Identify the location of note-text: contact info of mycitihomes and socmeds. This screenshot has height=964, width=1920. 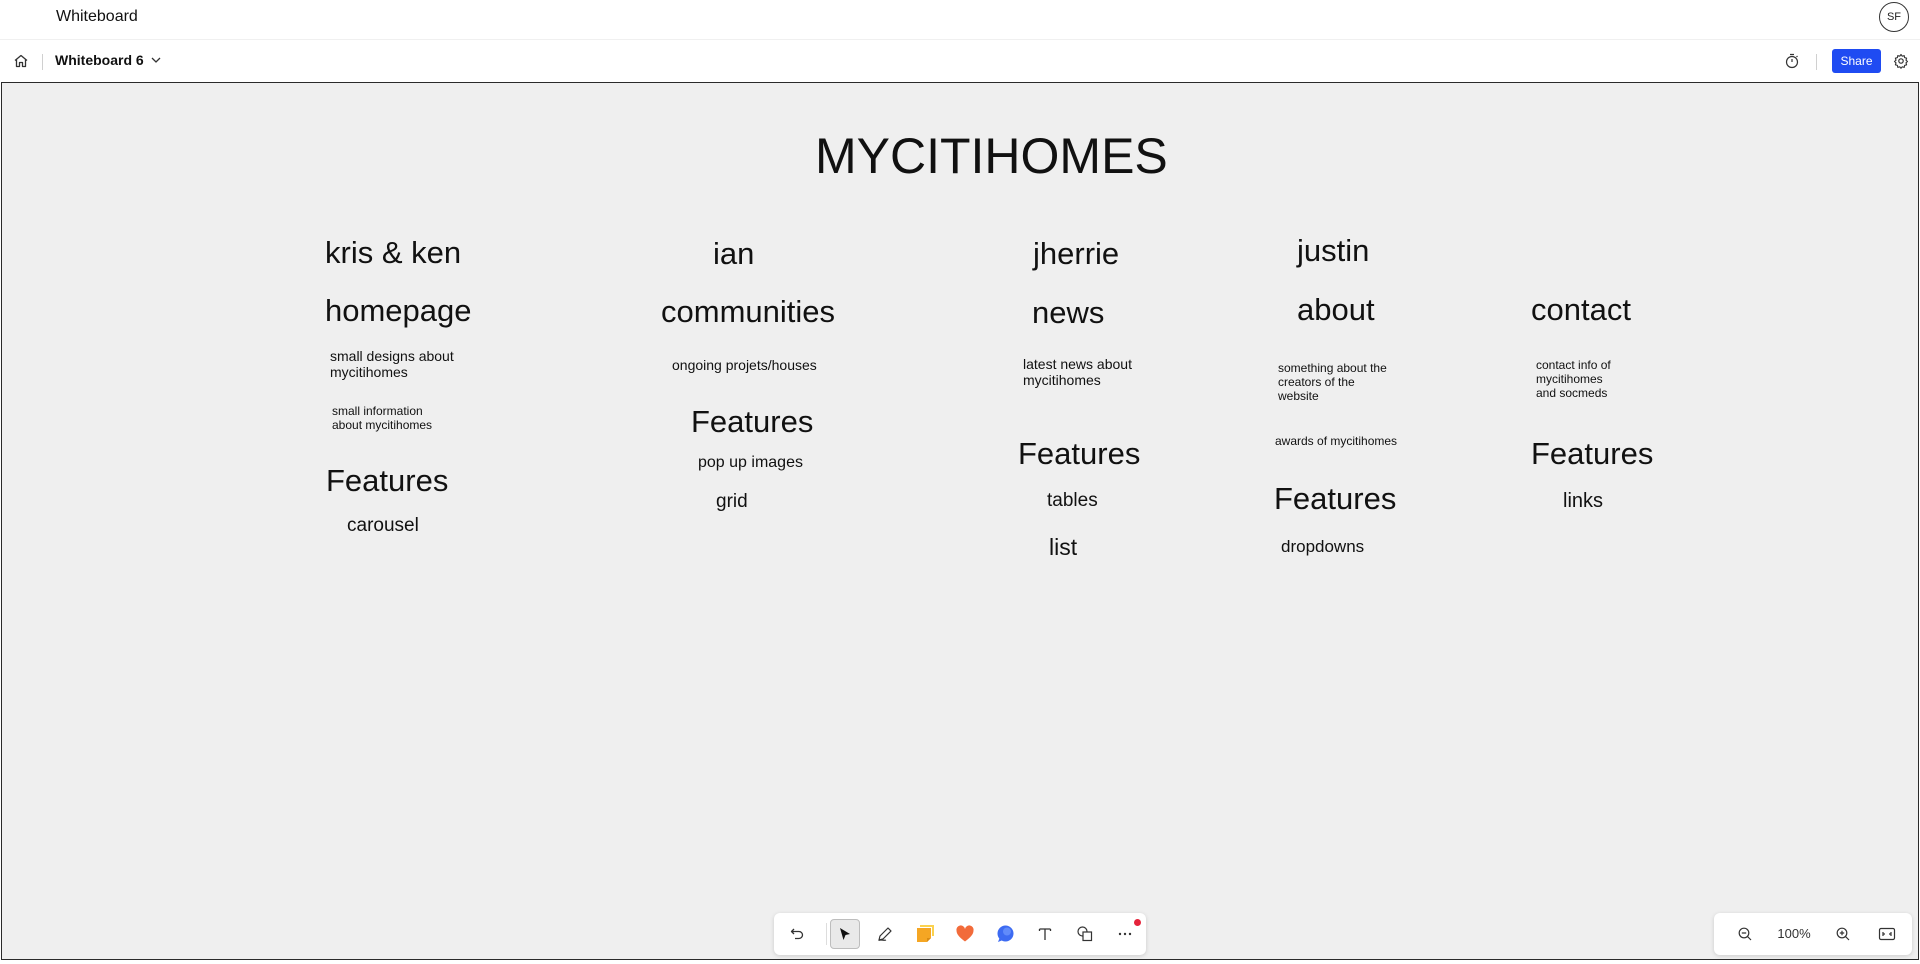
(1573, 379).